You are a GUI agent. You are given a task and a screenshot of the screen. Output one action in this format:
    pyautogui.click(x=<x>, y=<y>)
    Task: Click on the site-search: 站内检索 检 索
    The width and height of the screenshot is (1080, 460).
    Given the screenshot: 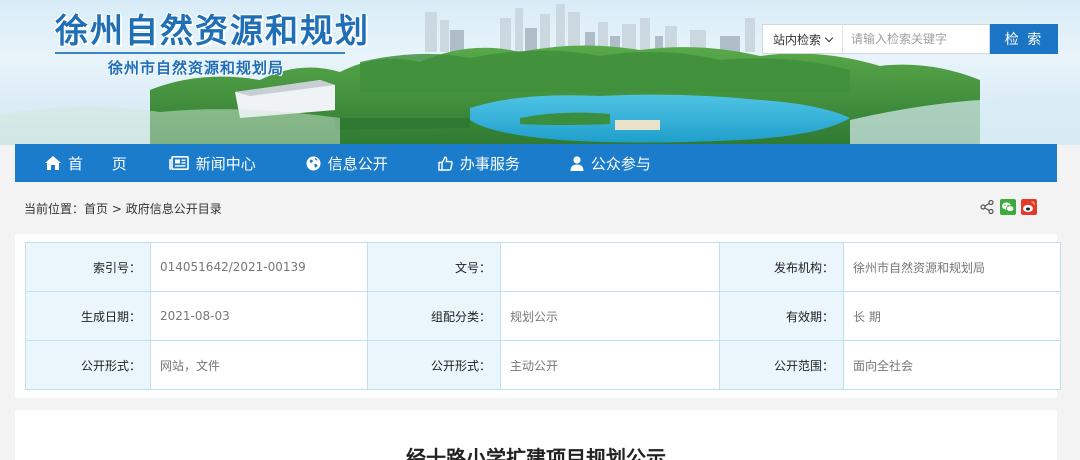 What is the action you would take?
    pyautogui.click(x=910, y=39)
    